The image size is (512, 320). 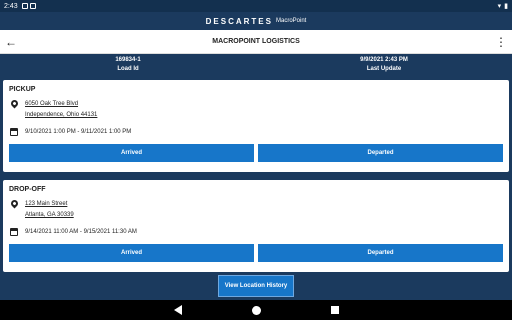 What do you see at coordinates (78, 132) in the screenshot?
I see `pickup-window: 9/10/2021 1:00 PM - 9/11/2021 1:00 PM` at bounding box center [78, 132].